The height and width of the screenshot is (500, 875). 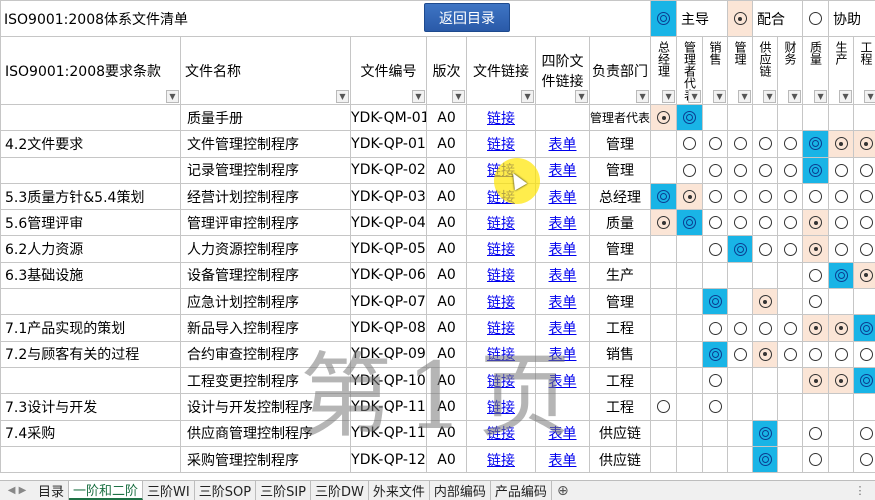 What do you see at coordinates (90, 223) in the screenshot?
I see `cell-requirement: 5.6管理评审` at bounding box center [90, 223].